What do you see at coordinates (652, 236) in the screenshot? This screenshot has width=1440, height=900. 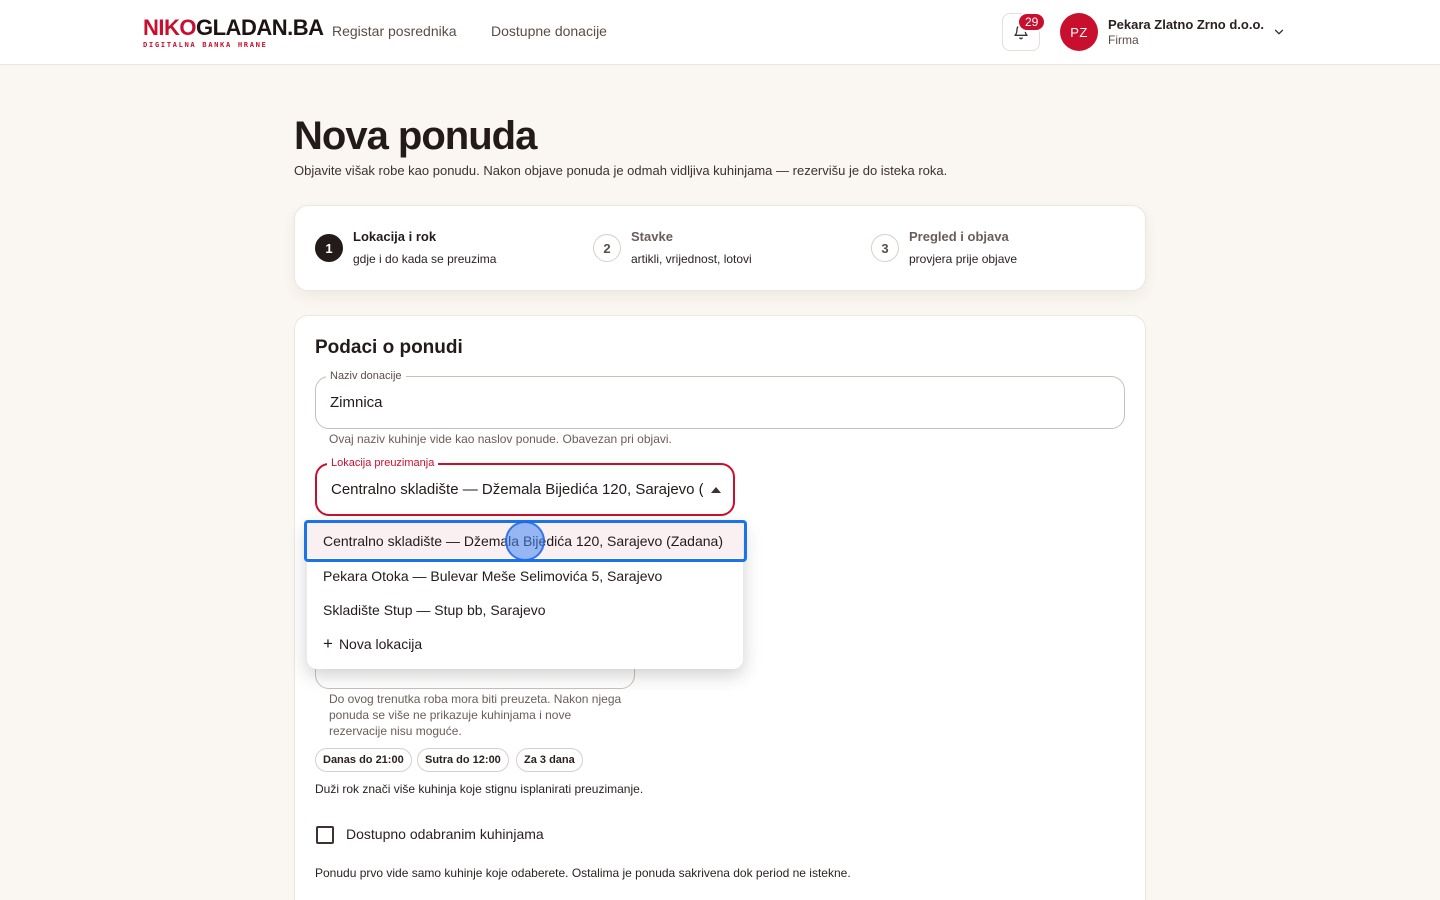 I see `step-title: Stavke` at bounding box center [652, 236].